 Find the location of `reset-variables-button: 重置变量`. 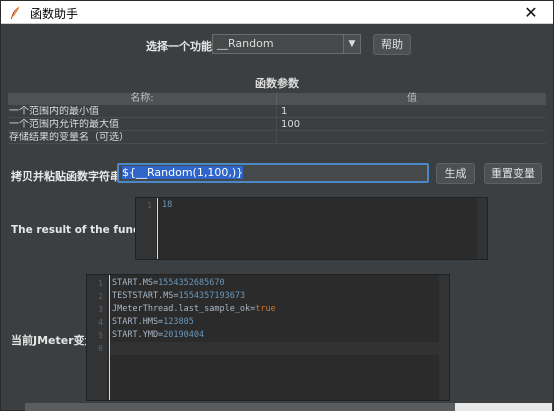

reset-variables-button: 重置变量 is located at coordinates (513, 173).